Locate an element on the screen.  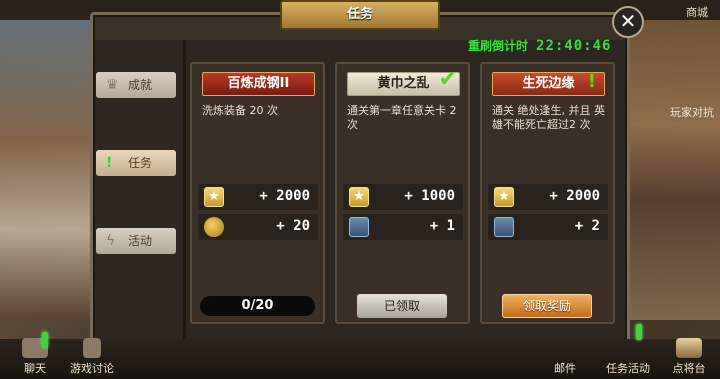
reward-value: + 2 is located at coordinates (587, 226).